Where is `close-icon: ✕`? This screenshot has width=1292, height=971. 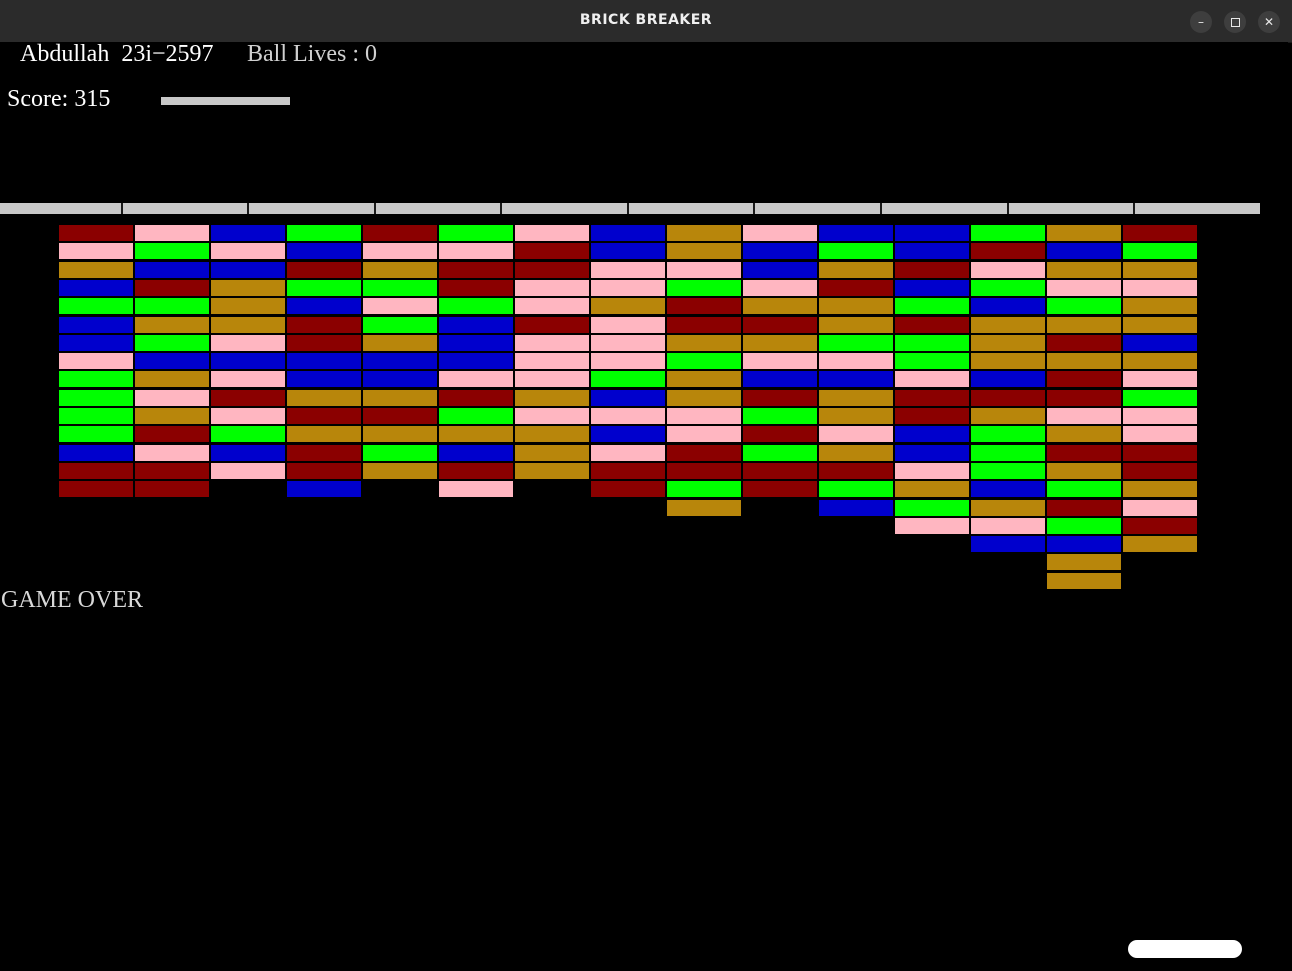
close-icon: ✕ is located at coordinates (1269, 22).